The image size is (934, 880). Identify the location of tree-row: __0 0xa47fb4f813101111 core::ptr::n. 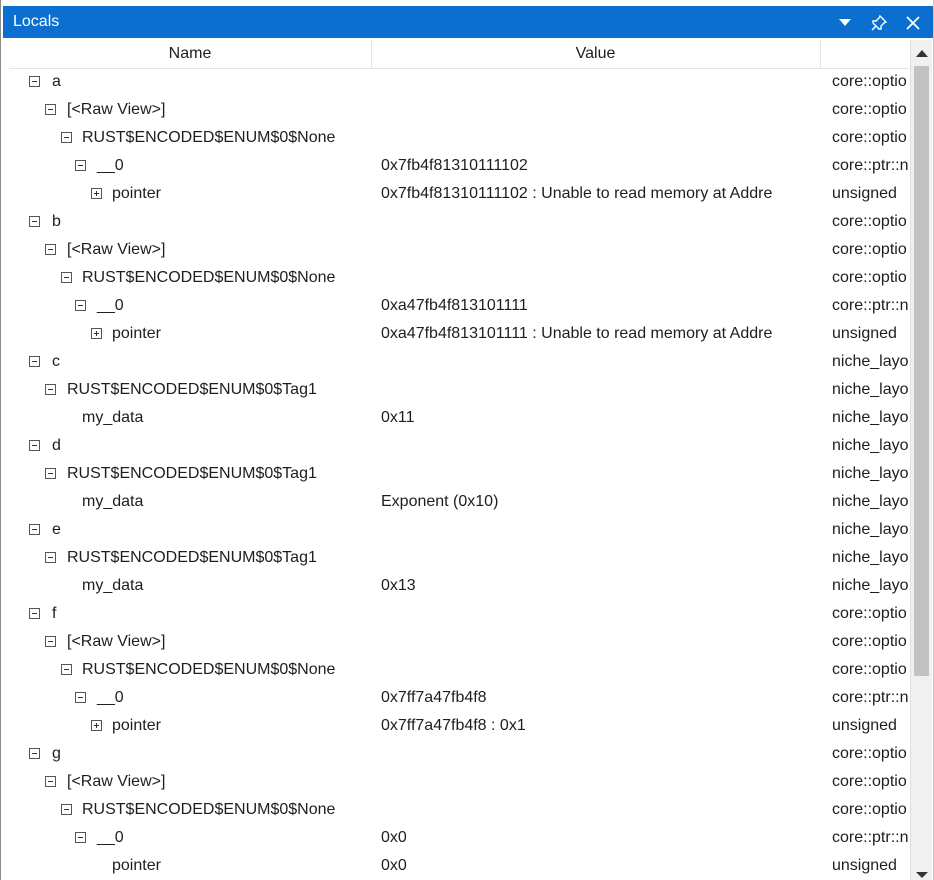
(459, 306).